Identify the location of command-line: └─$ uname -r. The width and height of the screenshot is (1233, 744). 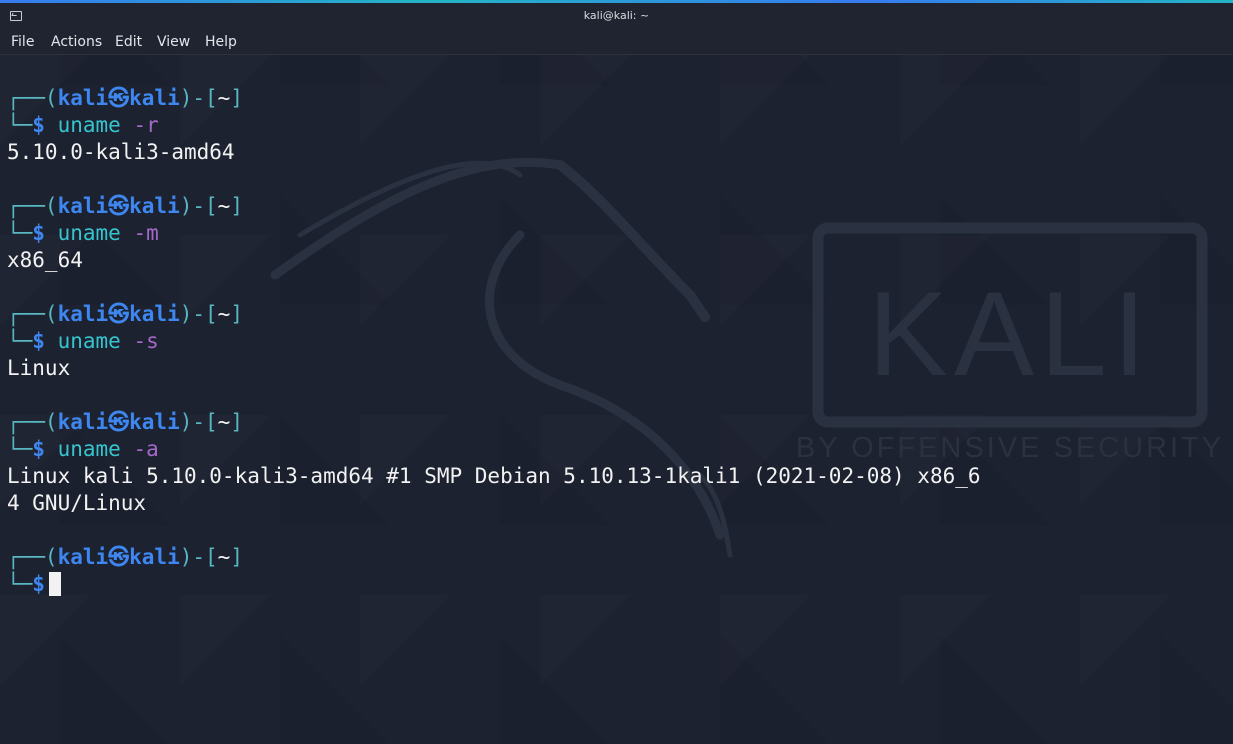
(83, 125).